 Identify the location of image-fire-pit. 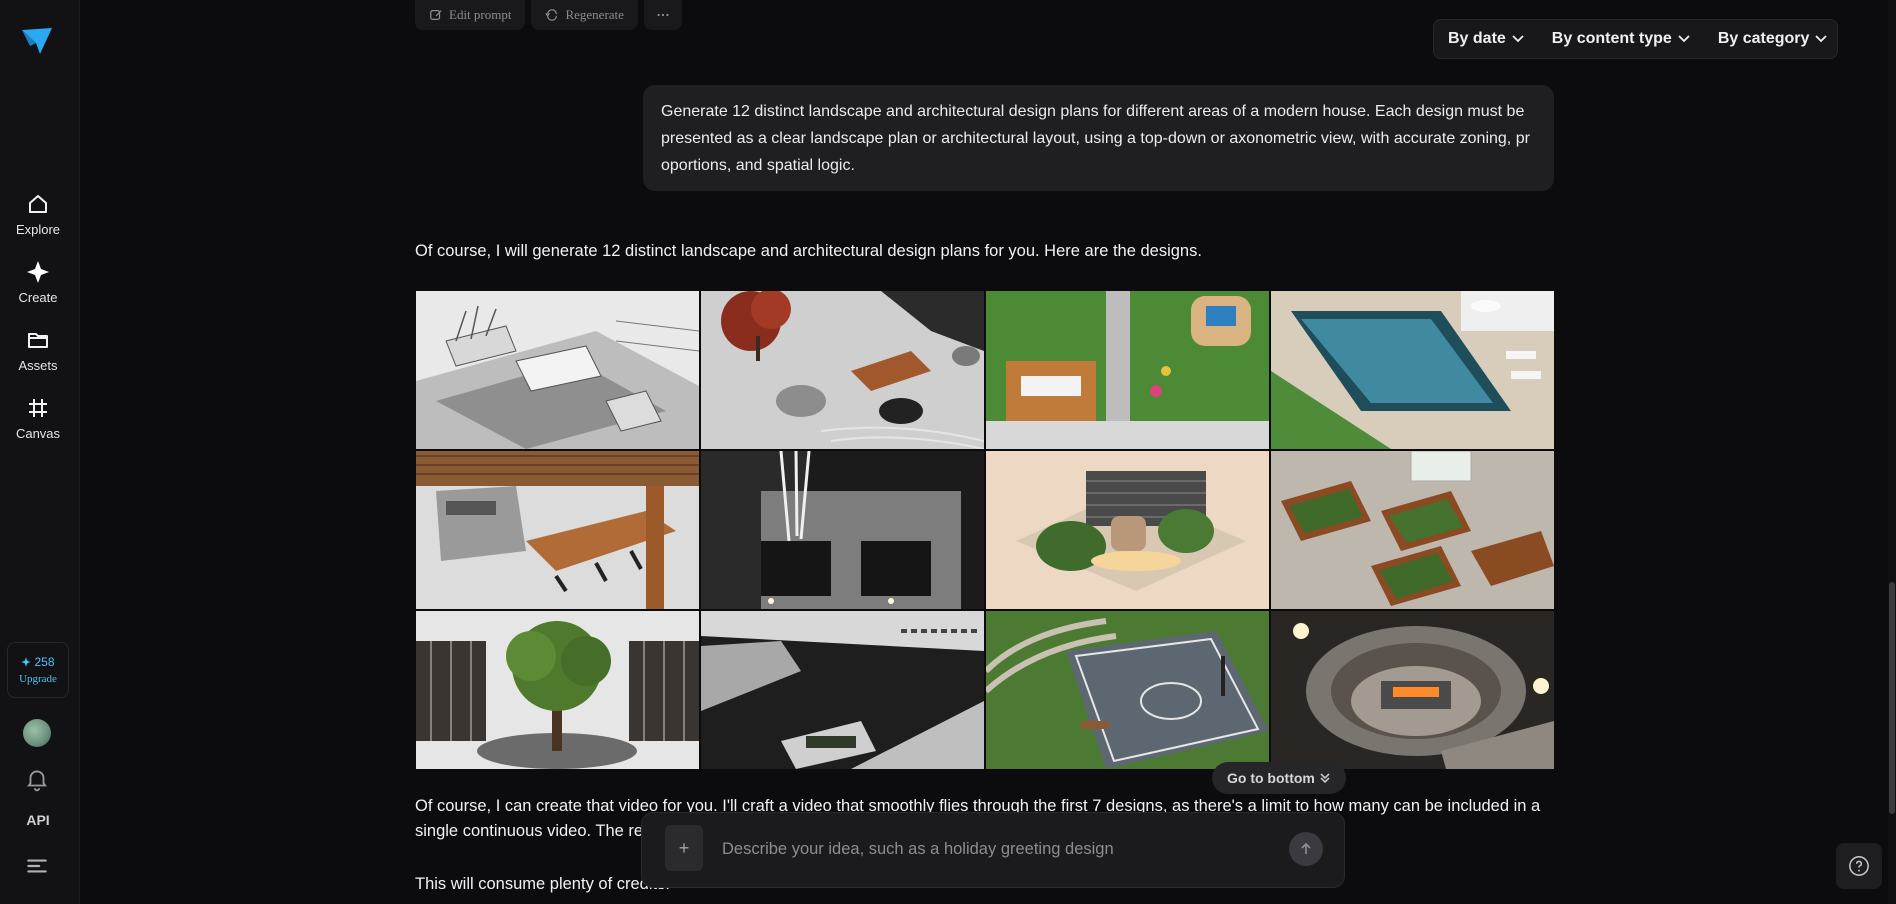
(1412, 690).